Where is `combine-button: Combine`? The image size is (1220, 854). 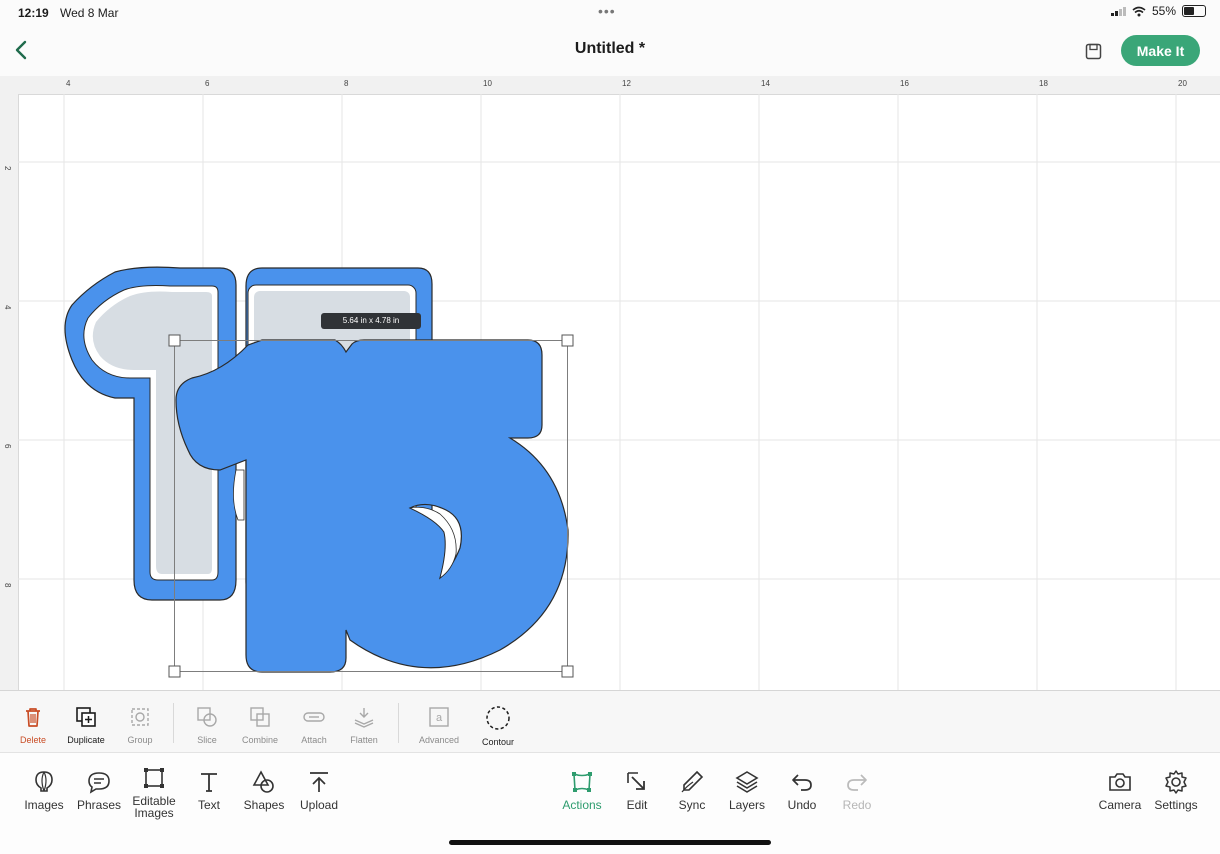 combine-button: Combine is located at coordinates (260, 725).